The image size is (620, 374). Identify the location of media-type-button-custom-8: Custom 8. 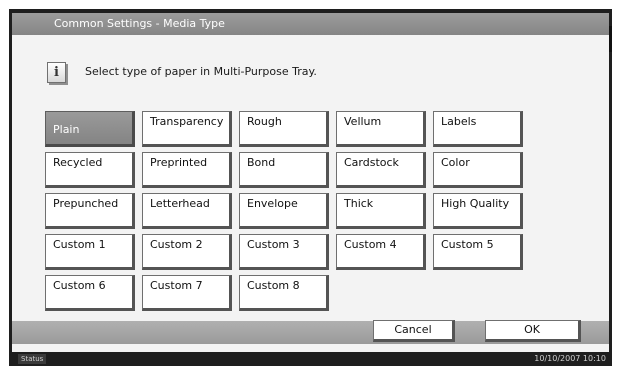
(284, 293).